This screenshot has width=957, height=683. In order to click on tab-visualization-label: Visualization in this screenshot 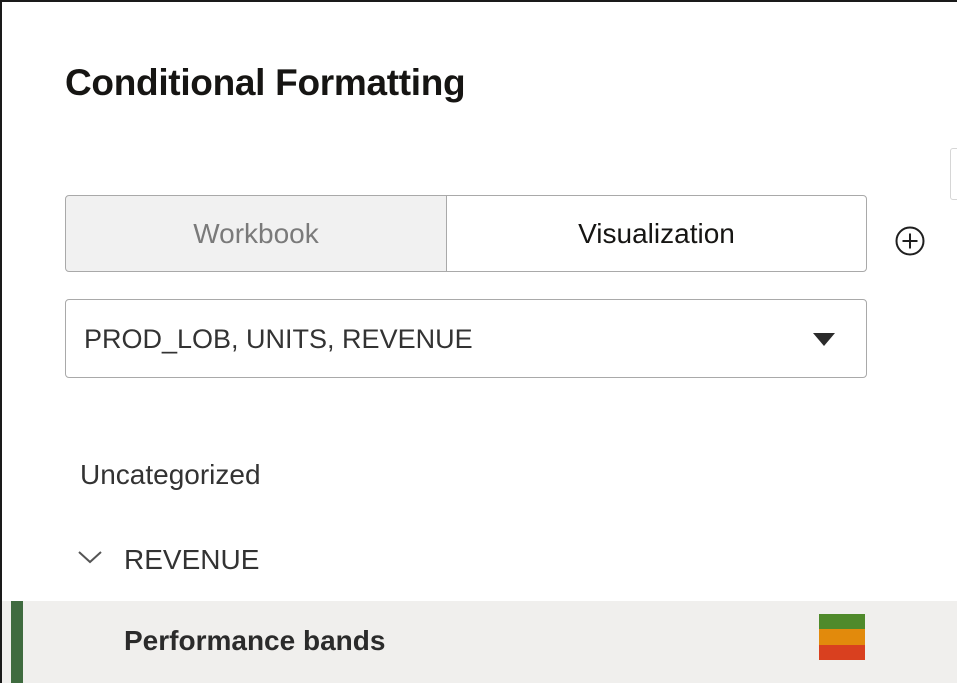, I will do `click(656, 233)`.